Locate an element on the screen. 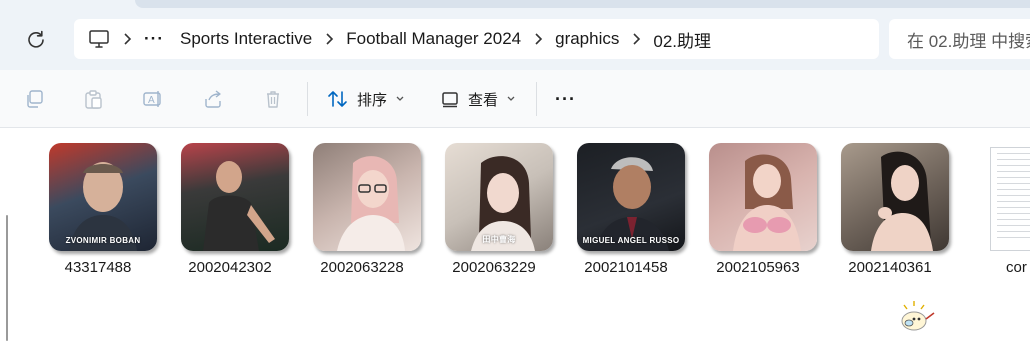  breadcrumb-football-manager: Football Manager 2024 is located at coordinates (433, 39).